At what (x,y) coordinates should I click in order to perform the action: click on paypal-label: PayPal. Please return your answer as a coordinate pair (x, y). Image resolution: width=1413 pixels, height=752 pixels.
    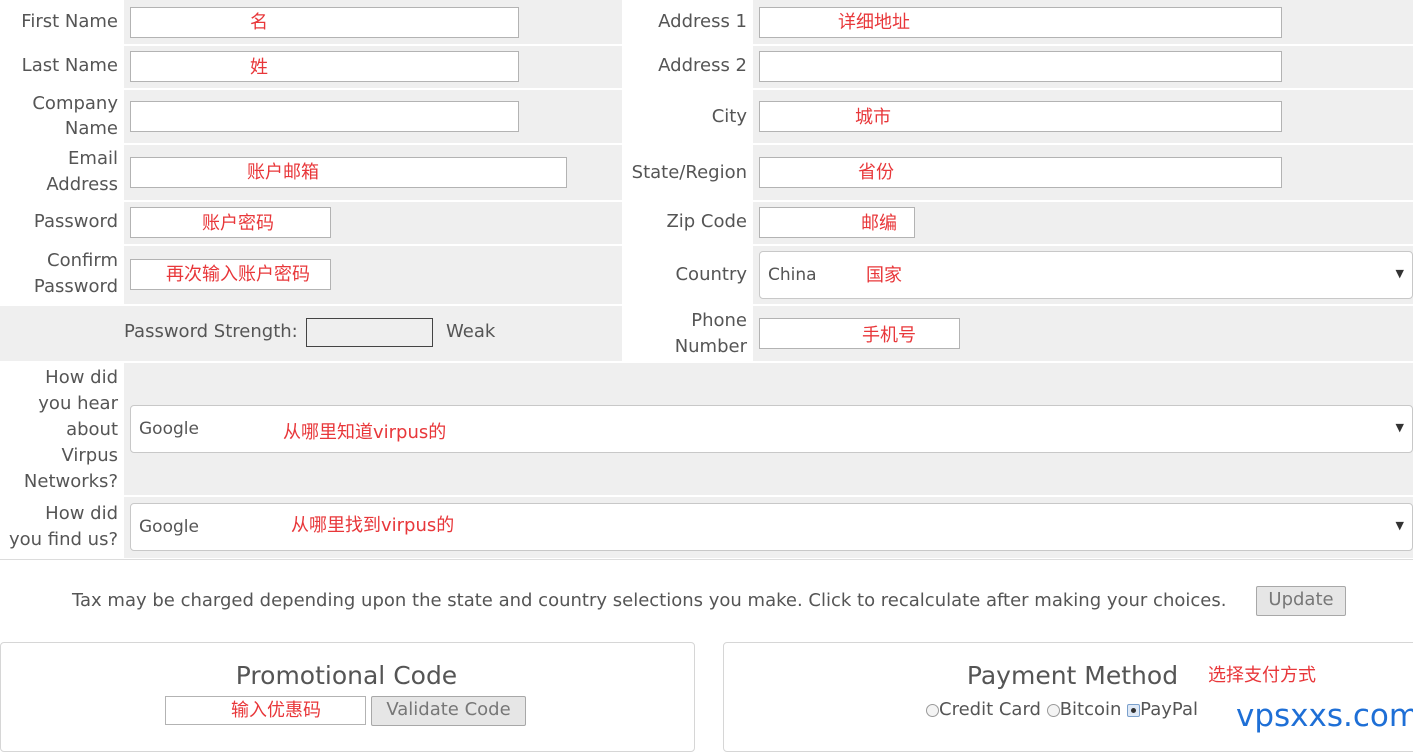
    Looking at the image, I should click on (1169, 709).